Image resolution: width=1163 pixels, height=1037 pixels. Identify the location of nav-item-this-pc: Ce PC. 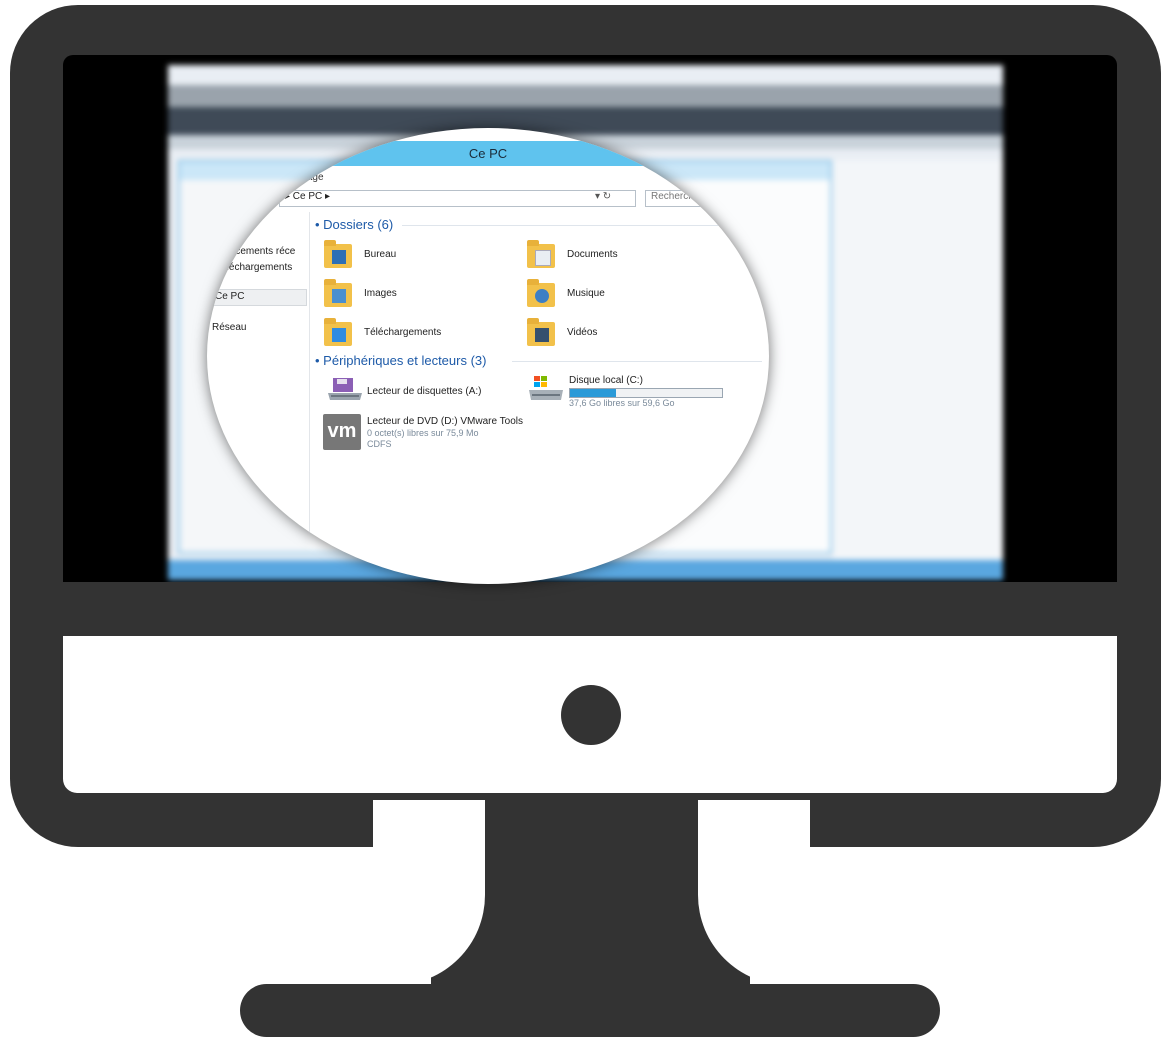
(229, 296).